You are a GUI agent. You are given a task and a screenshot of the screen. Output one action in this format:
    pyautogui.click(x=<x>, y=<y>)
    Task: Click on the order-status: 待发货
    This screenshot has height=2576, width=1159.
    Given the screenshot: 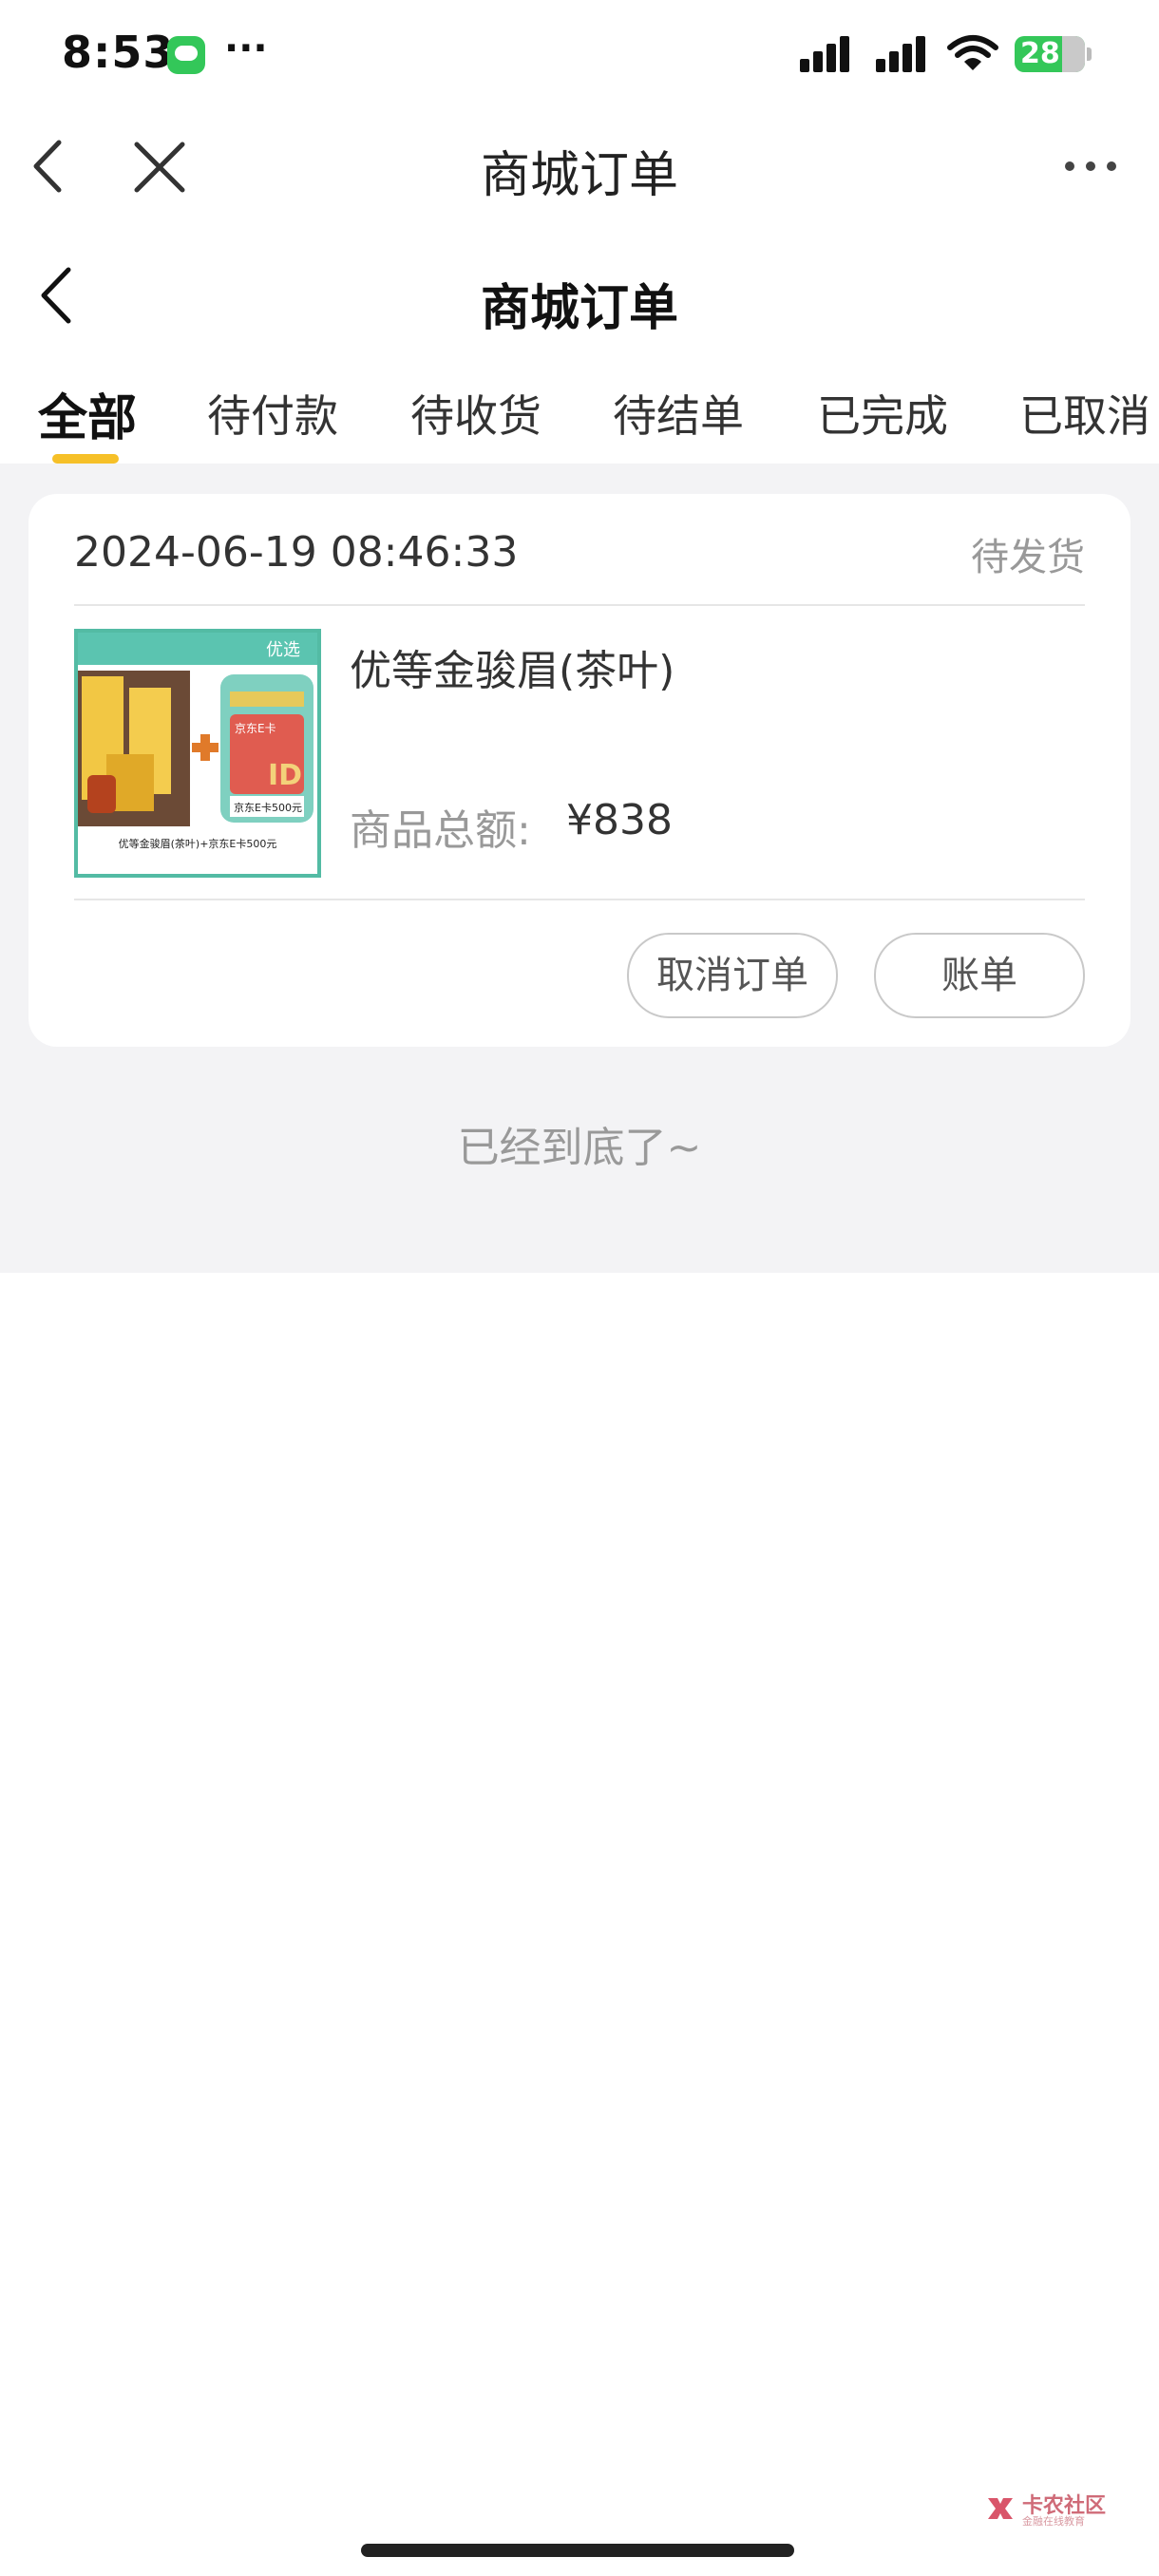 What is the action you would take?
    pyautogui.click(x=1028, y=557)
    